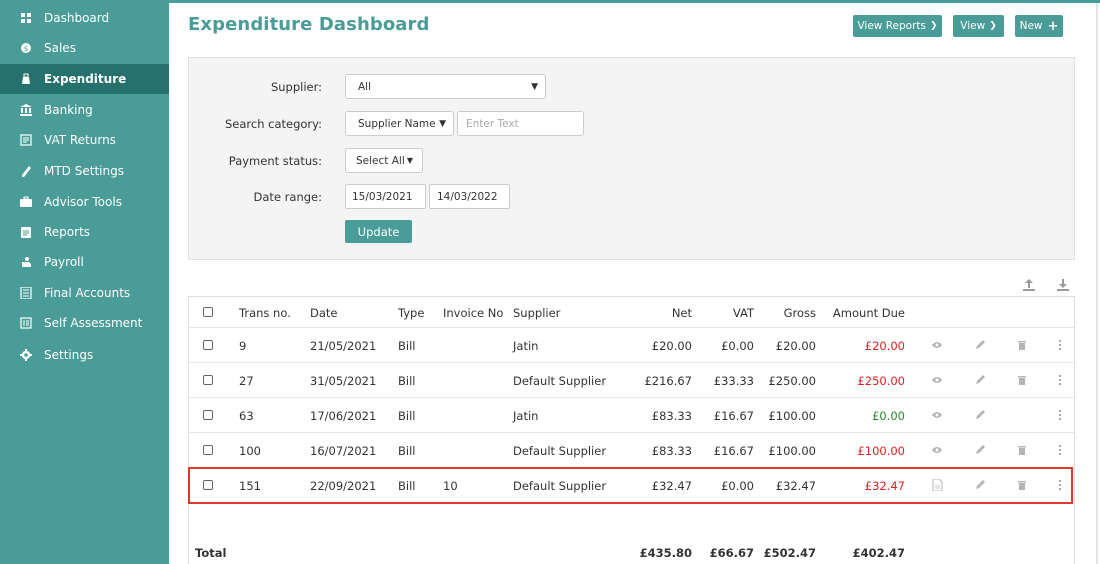 This screenshot has width=1100, height=564. Describe the element at coordinates (786, 313) in the screenshot. I see `header-gross: Gross` at that location.